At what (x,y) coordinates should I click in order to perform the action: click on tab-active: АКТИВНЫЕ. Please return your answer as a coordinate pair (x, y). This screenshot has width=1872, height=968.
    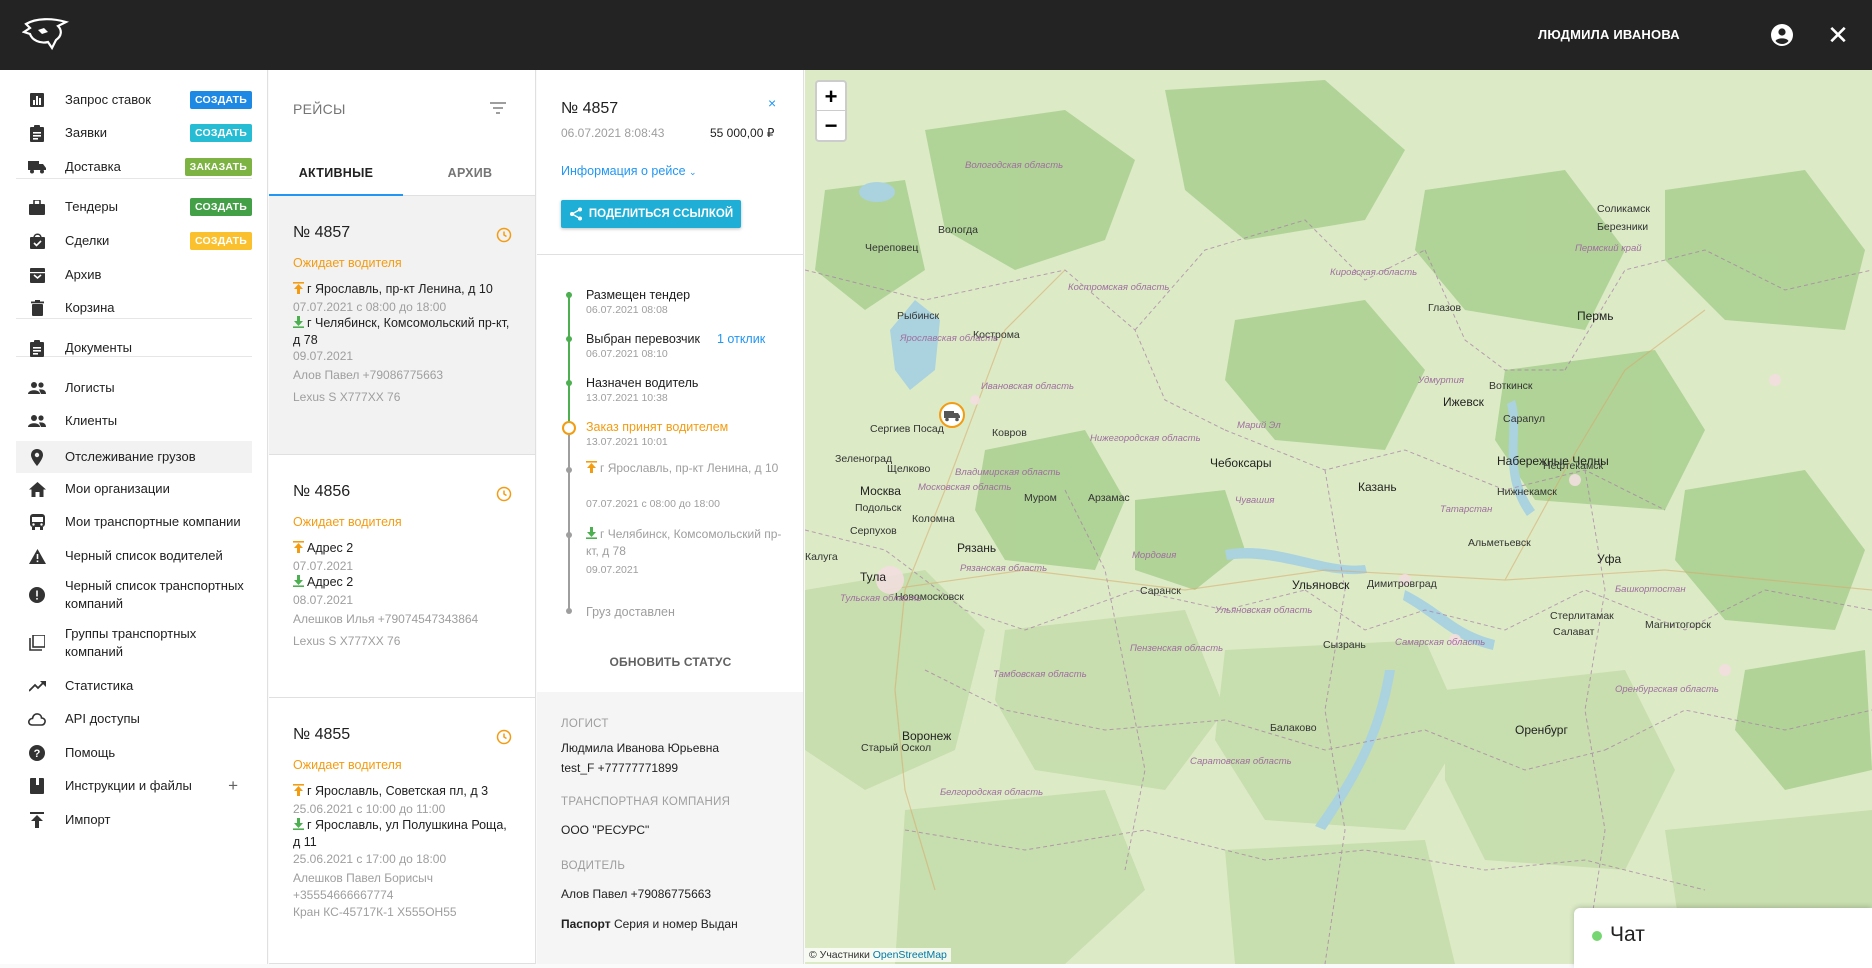
    Looking at the image, I should click on (336, 173).